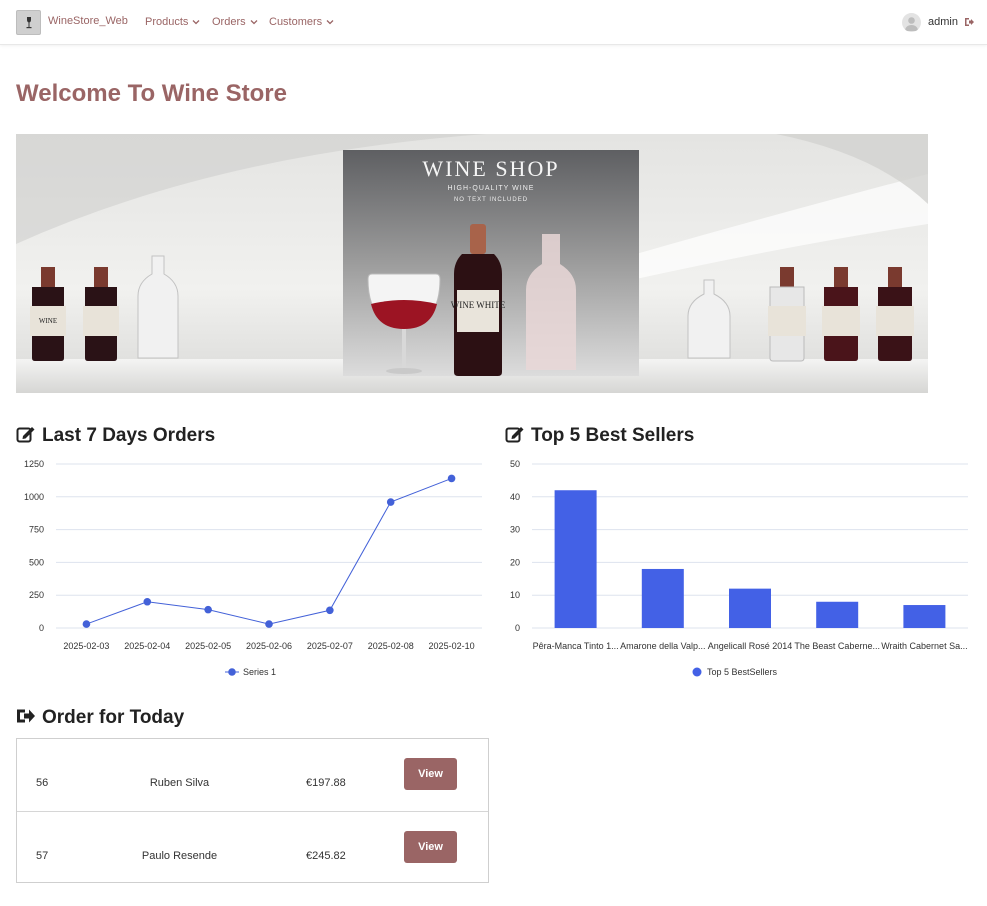 The width and height of the screenshot is (987, 906). I want to click on user-icon, so click(911, 24).